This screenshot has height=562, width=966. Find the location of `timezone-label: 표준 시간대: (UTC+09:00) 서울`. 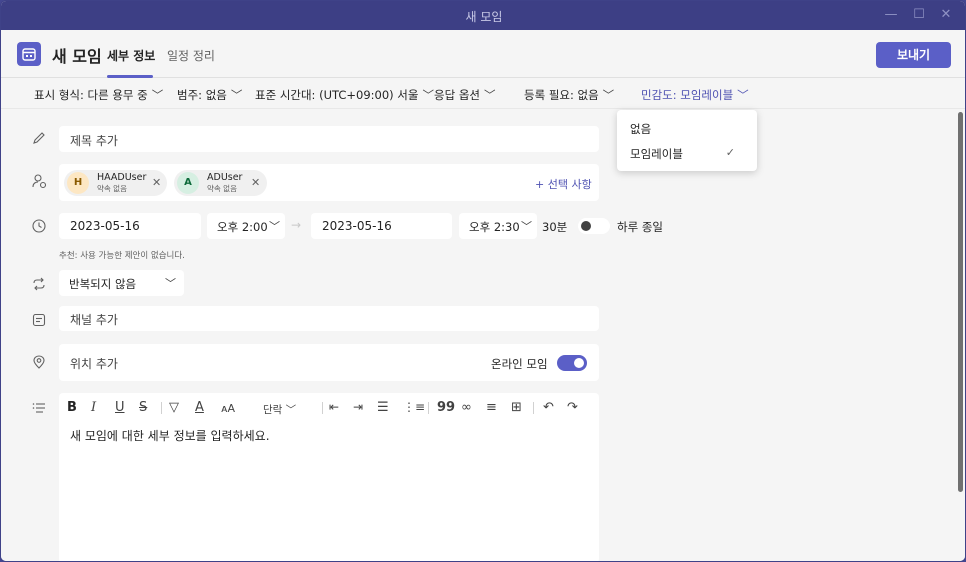

timezone-label: 표준 시간대: (UTC+09:00) 서울 is located at coordinates (337, 95).